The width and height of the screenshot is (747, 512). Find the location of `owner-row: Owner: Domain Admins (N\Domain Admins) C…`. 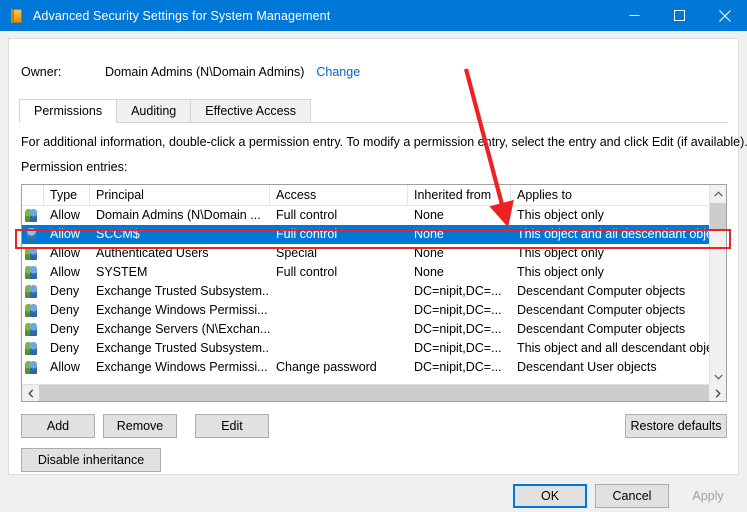

owner-row: Owner: Domain Admins (N\Domain Admins) C… is located at coordinates (190, 72).